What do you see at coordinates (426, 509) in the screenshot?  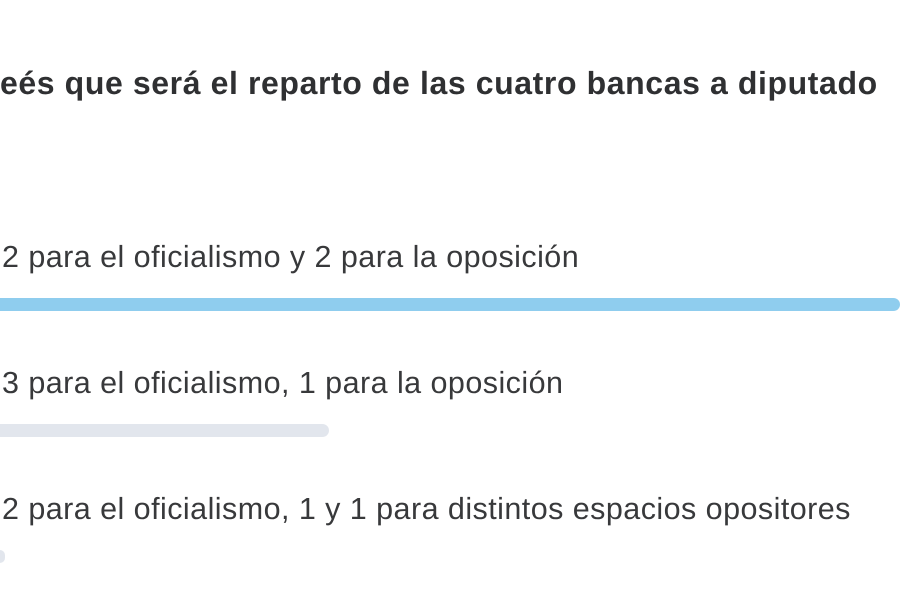 I see `poll-option-label: 2 para el oficialismo, 1 y 1 para distintos espacios opositores` at bounding box center [426, 509].